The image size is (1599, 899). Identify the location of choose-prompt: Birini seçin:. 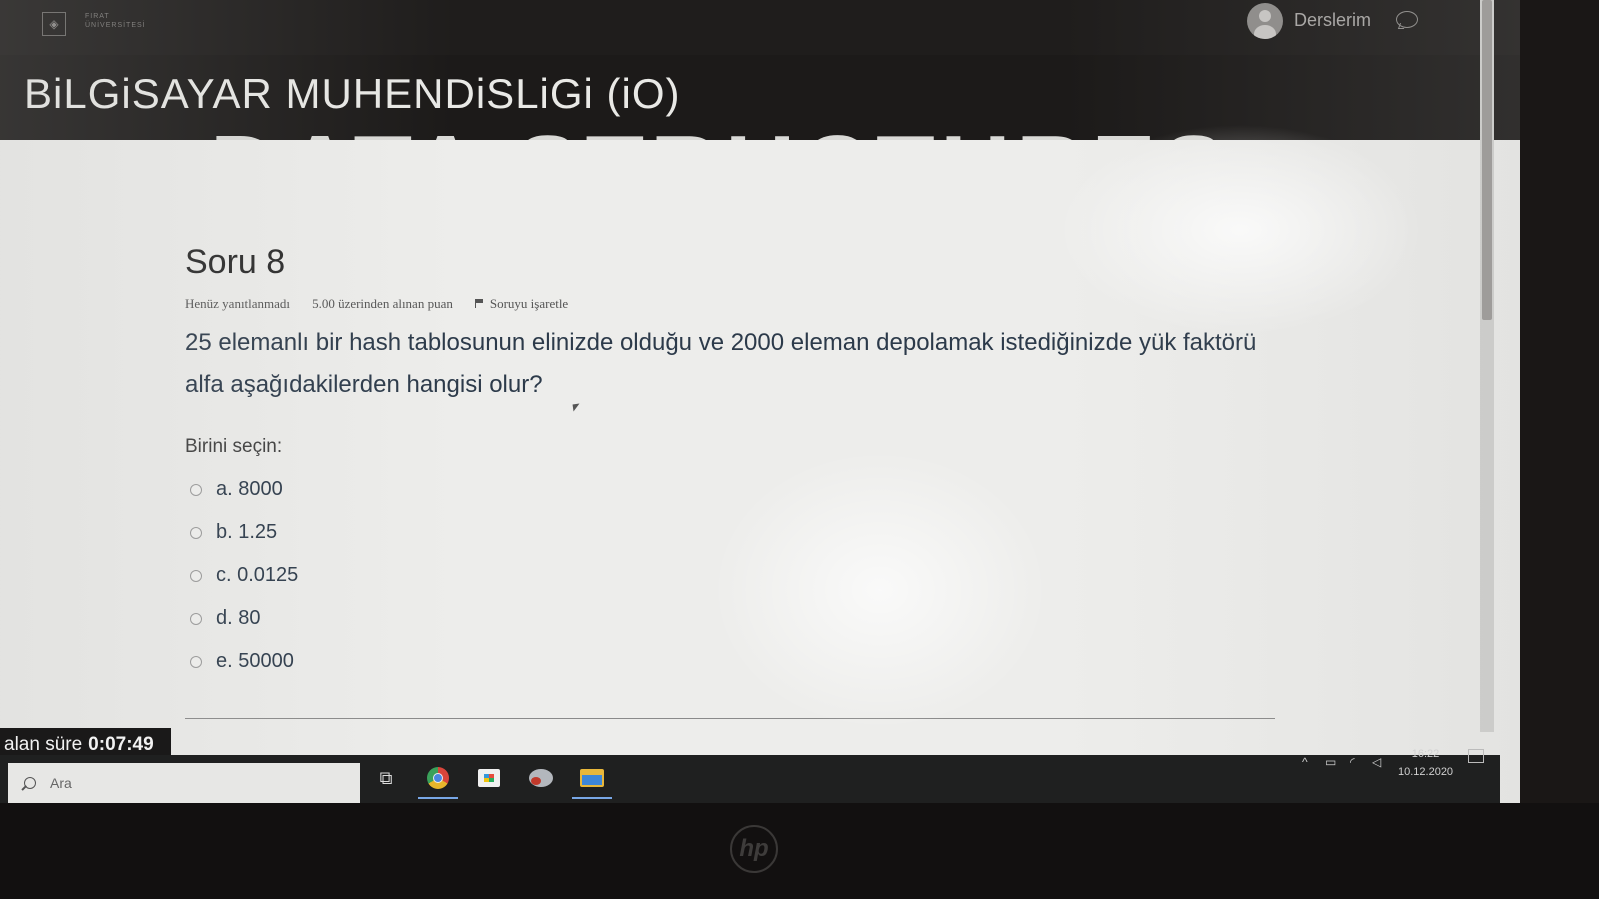
(234, 446).